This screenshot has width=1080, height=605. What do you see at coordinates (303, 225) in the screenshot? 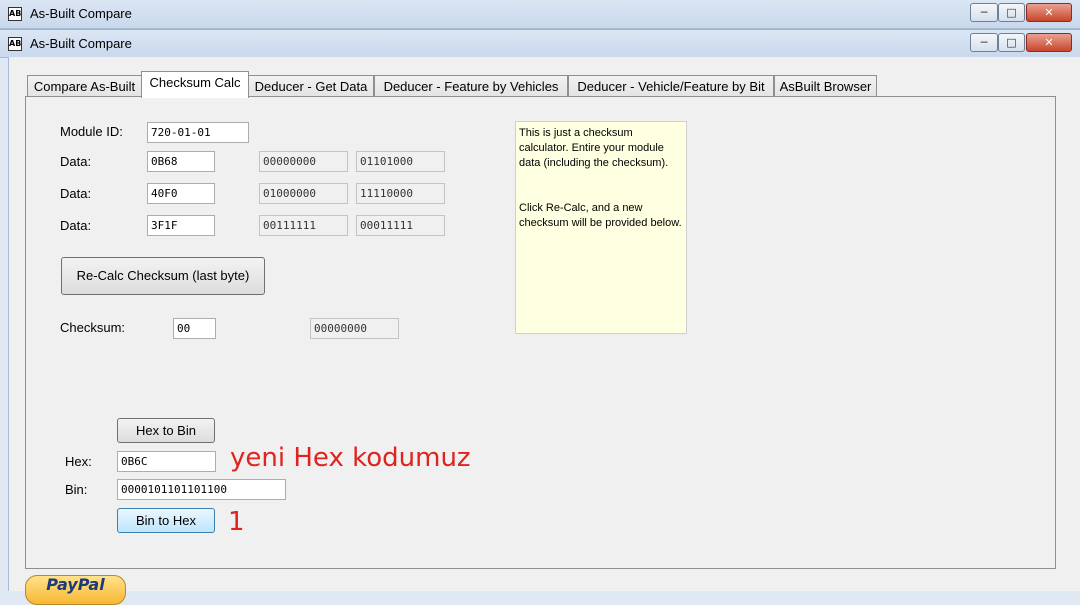
I see `data-bin1-field-3: 00111111` at bounding box center [303, 225].